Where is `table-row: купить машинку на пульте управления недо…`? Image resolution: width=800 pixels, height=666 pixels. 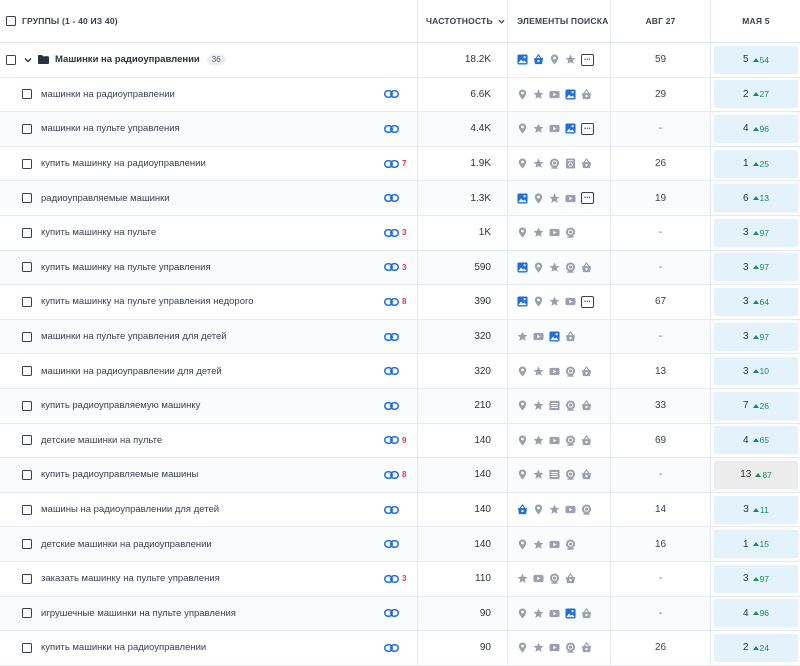 table-row: купить машинку на пульте управления недо… is located at coordinates (400, 302).